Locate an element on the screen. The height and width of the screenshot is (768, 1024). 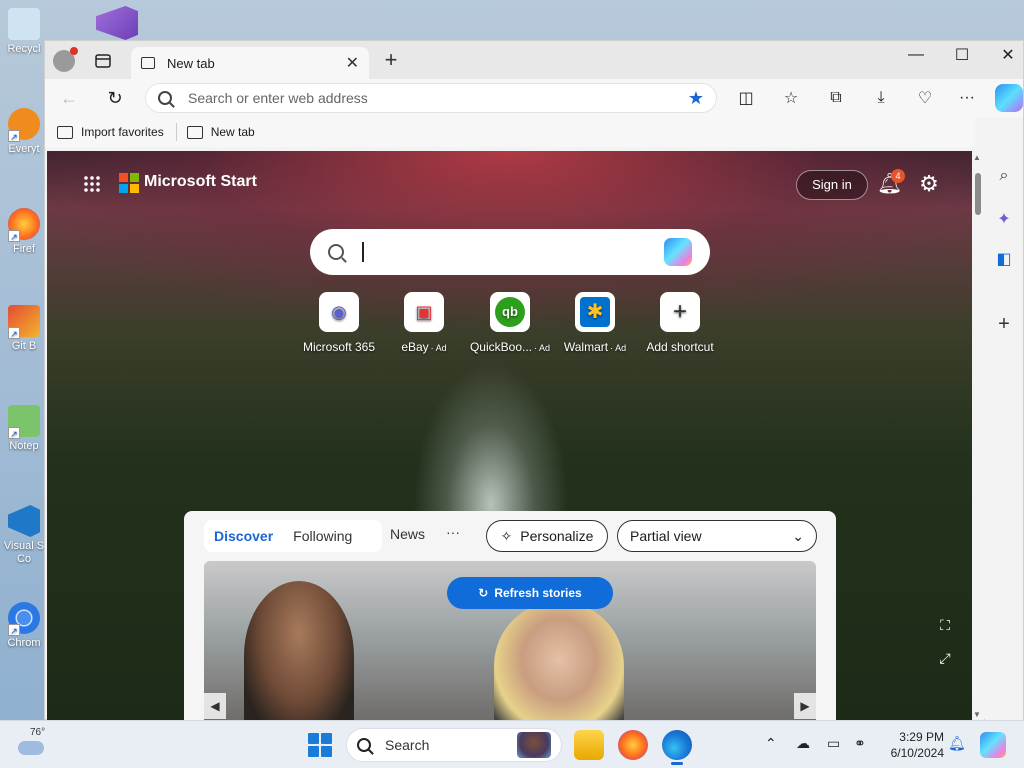
outlook-icon: ◧ is located at coordinates (1004, 259).